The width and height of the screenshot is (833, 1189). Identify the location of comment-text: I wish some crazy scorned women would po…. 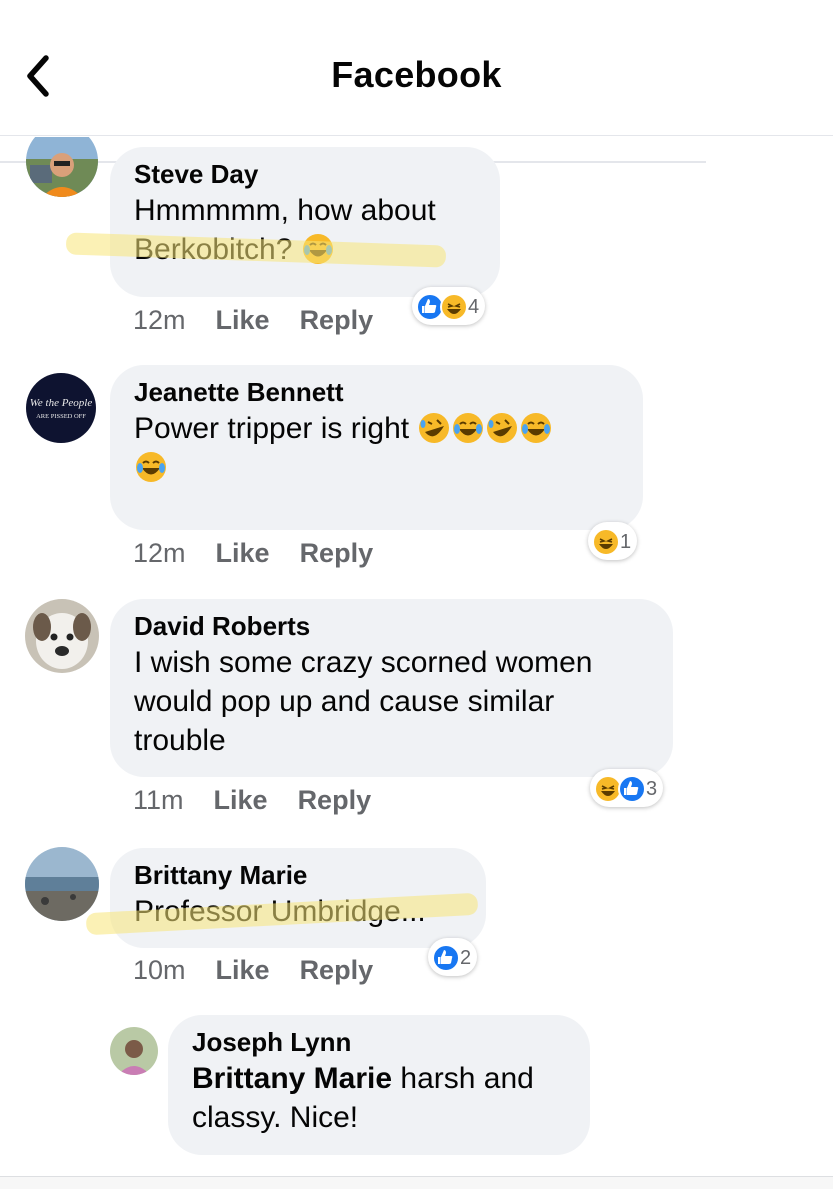
(363, 701).